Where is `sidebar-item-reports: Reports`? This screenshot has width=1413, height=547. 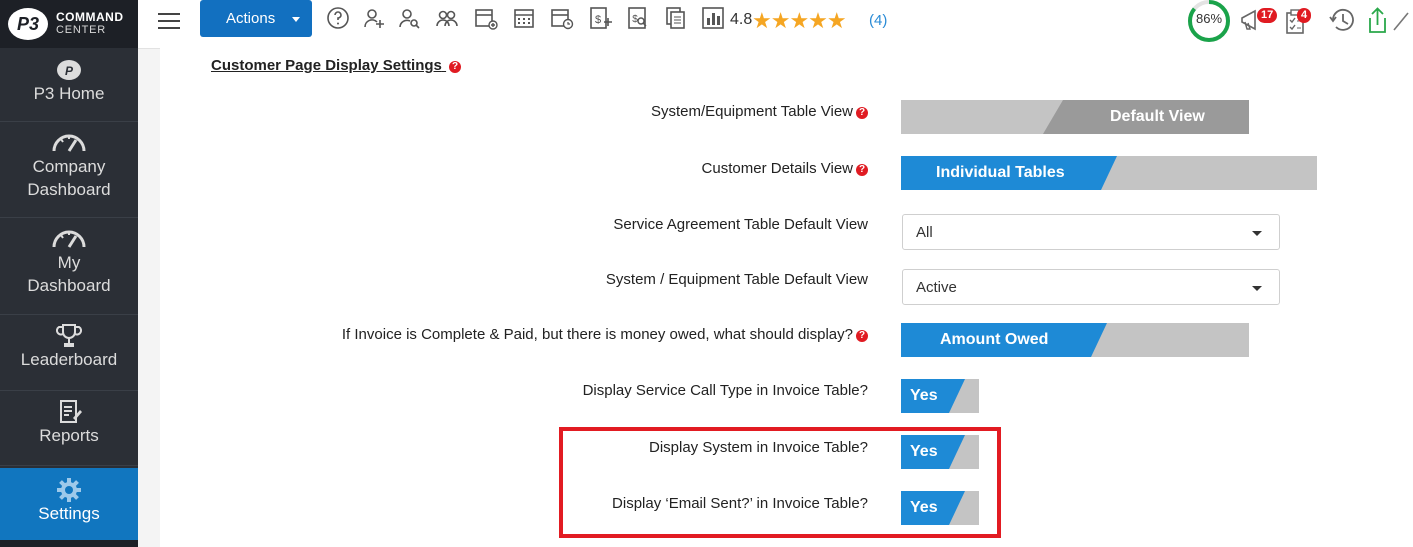
sidebar-item-reports: Reports is located at coordinates (69, 428).